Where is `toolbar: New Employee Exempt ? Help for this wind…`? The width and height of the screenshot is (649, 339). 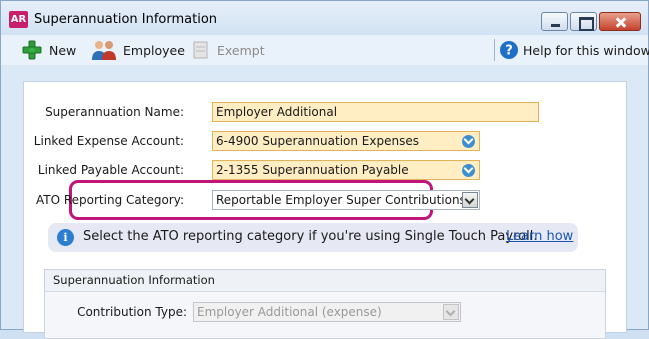
toolbar: New Employee Exempt ? Help for this wind… is located at coordinates (325, 50).